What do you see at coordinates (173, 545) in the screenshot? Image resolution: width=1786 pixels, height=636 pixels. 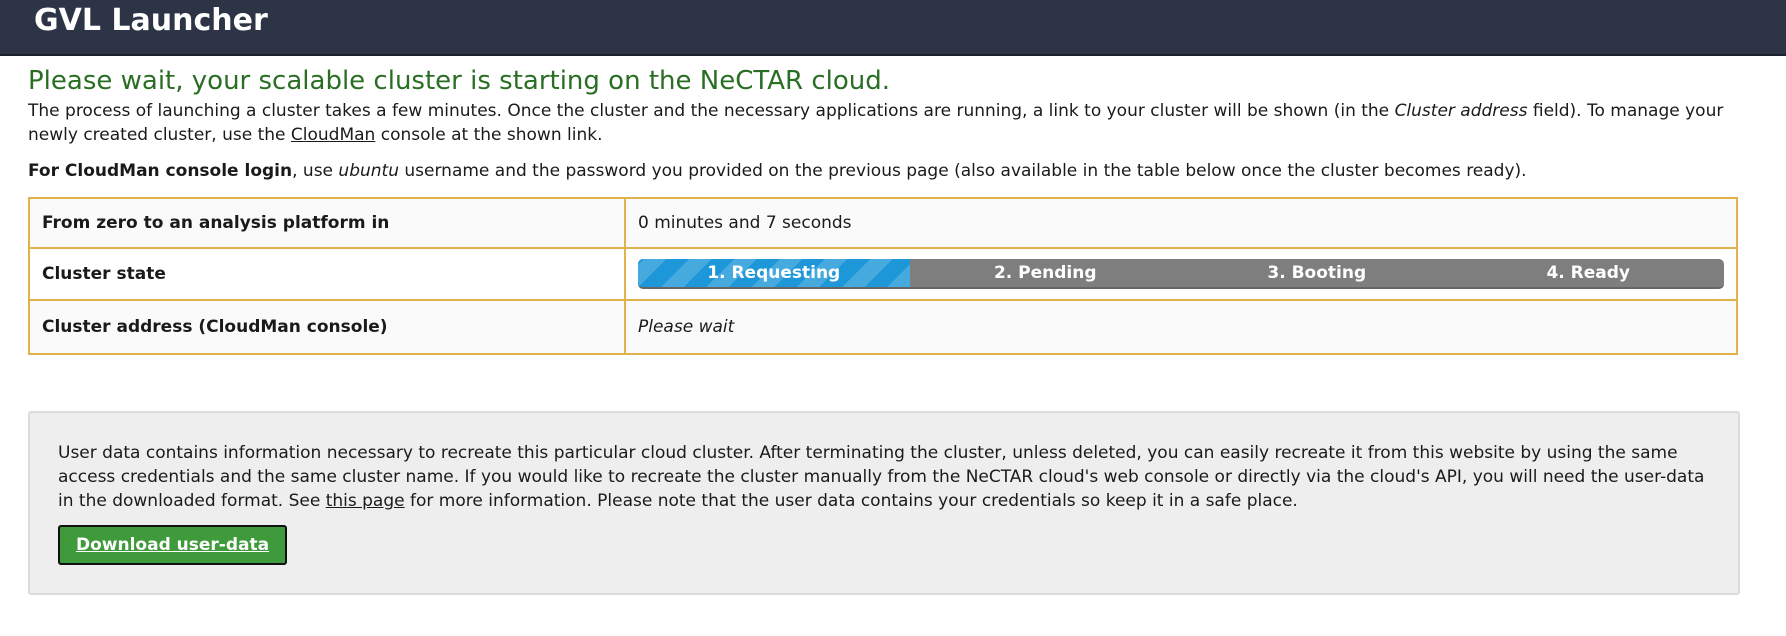 I see `download-user-data-button: Download user-data` at bounding box center [173, 545].